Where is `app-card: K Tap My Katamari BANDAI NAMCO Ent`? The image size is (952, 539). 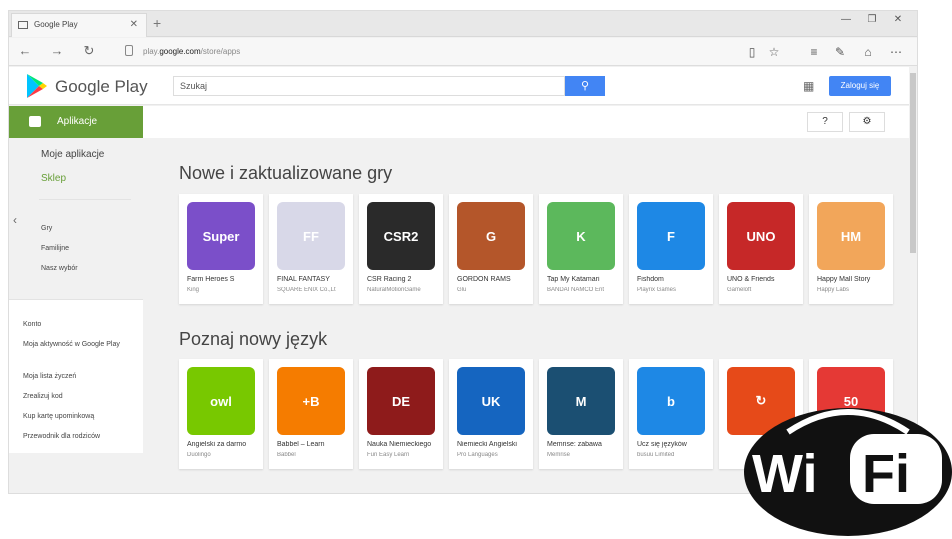 app-card: K Tap My Katamari BANDAI NAMCO Ent is located at coordinates (581, 249).